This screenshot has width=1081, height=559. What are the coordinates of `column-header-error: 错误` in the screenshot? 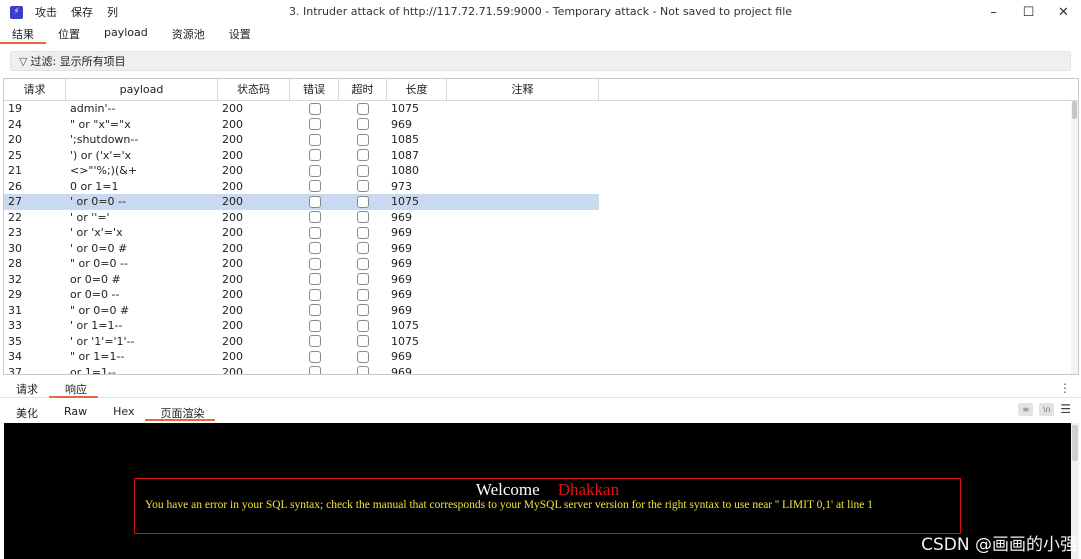 It's located at (314, 89).